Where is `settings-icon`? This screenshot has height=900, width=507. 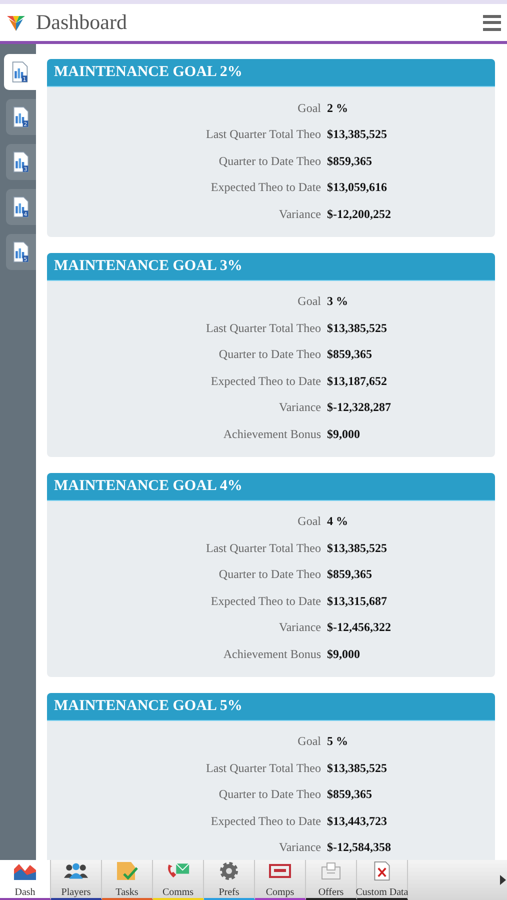 settings-icon is located at coordinates (229, 871).